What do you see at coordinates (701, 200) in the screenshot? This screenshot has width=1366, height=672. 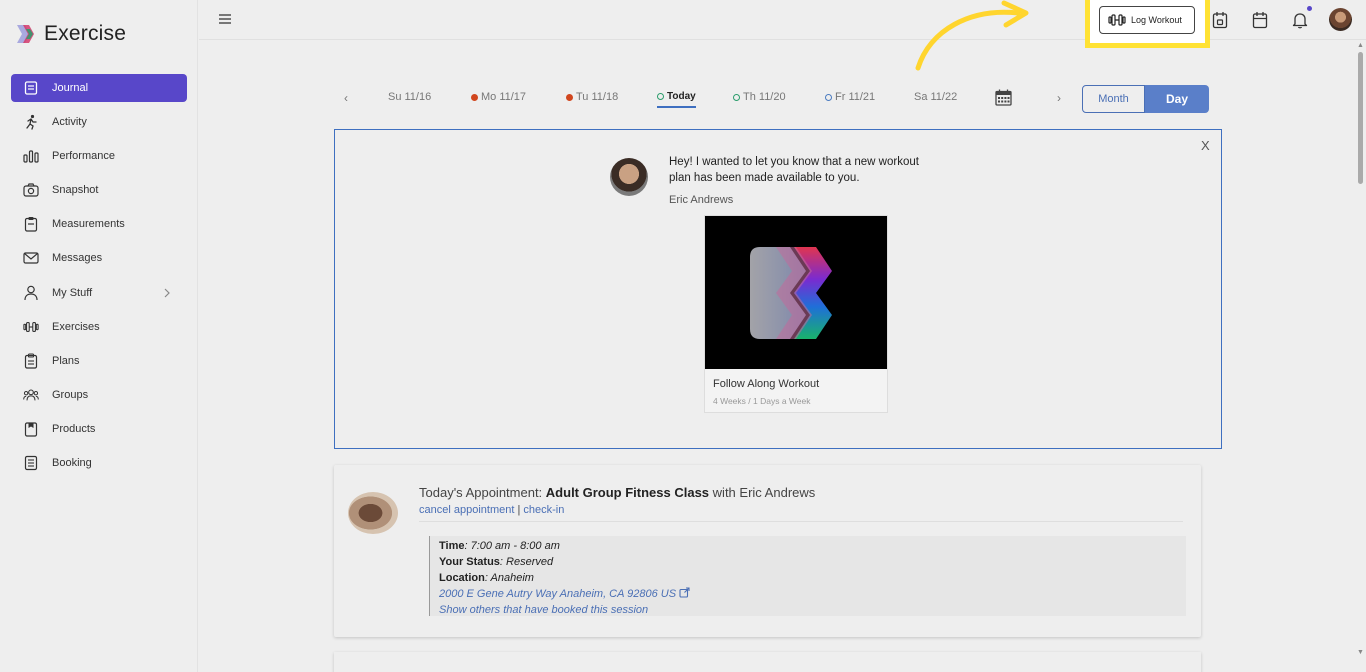 I see `message-author: Eric Andrews` at bounding box center [701, 200].